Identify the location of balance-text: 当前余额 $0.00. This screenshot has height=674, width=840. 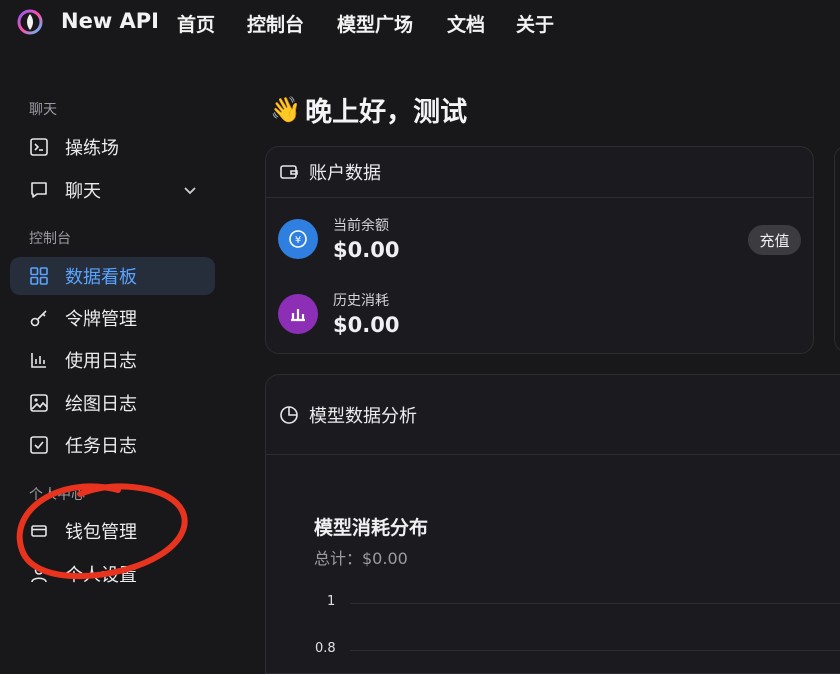
(366, 238).